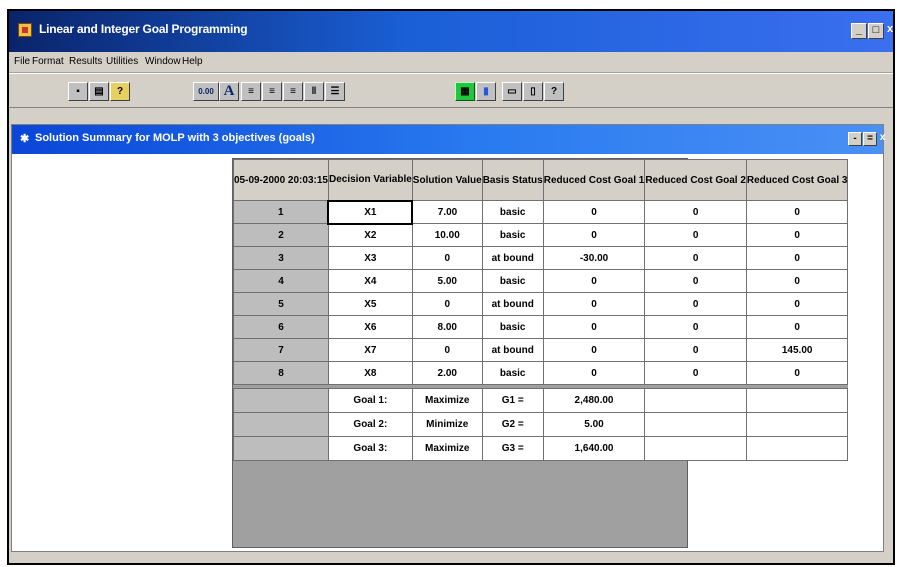 This screenshot has width=897, height=567. I want to click on table-cell: X3, so click(370, 258).